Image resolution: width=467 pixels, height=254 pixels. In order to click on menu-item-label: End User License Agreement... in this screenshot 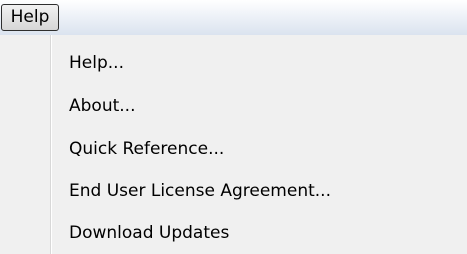, I will do `click(200, 191)`.